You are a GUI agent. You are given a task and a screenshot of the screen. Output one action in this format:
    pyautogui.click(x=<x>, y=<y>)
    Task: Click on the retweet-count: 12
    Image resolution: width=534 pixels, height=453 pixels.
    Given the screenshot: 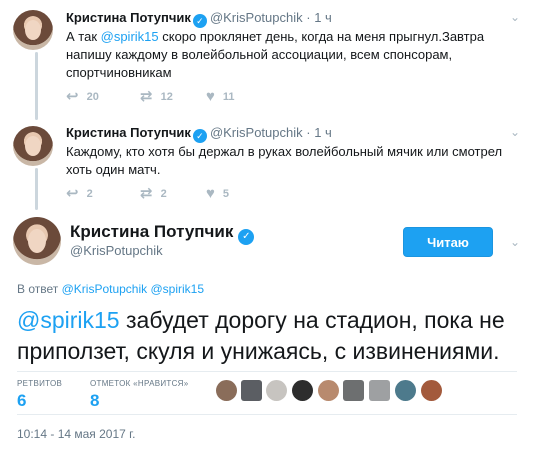 What is the action you would take?
    pyautogui.click(x=166, y=97)
    